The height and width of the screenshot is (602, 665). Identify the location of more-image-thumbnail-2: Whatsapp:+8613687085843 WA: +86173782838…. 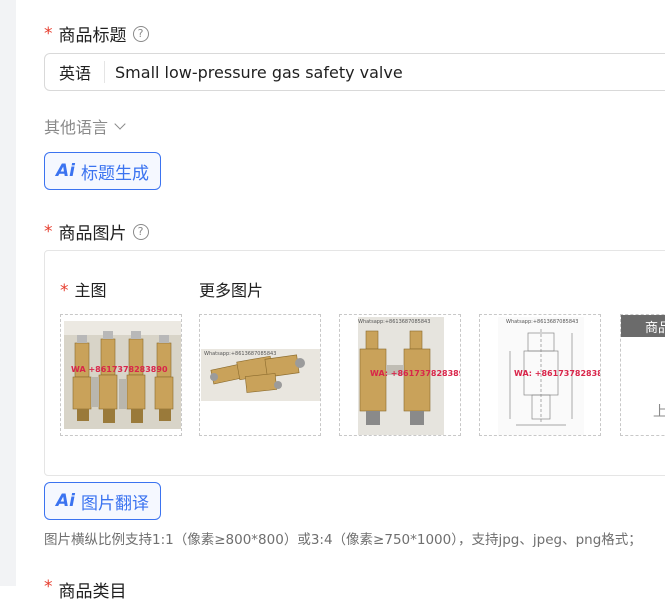
(400, 375).